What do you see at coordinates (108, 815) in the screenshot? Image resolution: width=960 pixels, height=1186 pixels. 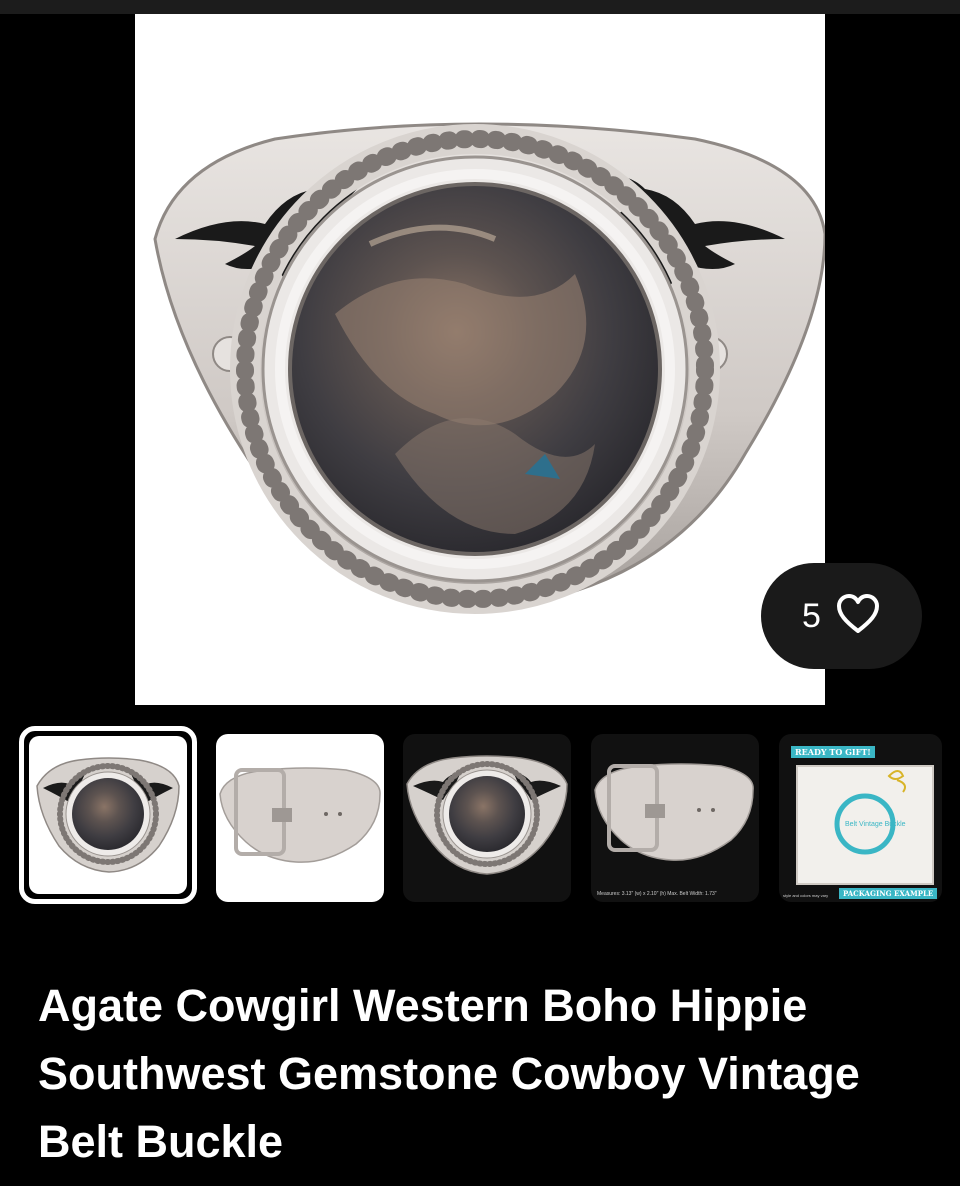 I see `thumbnail-buckle-front` at bounding box center [108, 815].